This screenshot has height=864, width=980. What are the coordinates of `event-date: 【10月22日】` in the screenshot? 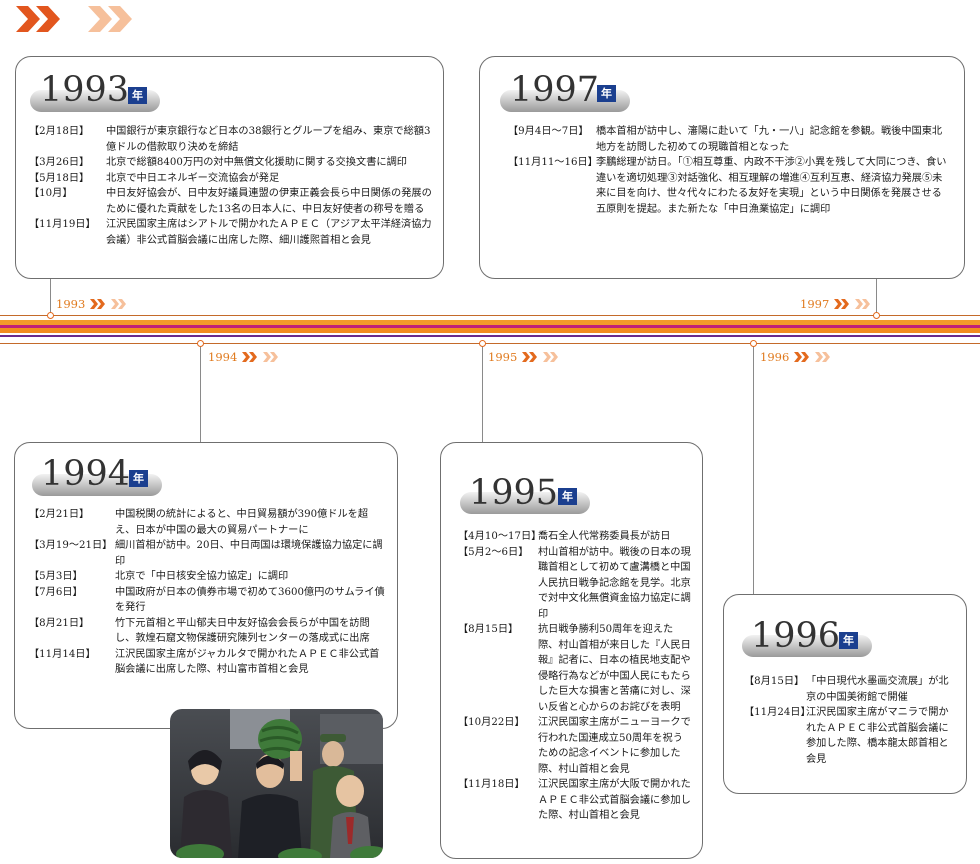 It's located at (491, 722).